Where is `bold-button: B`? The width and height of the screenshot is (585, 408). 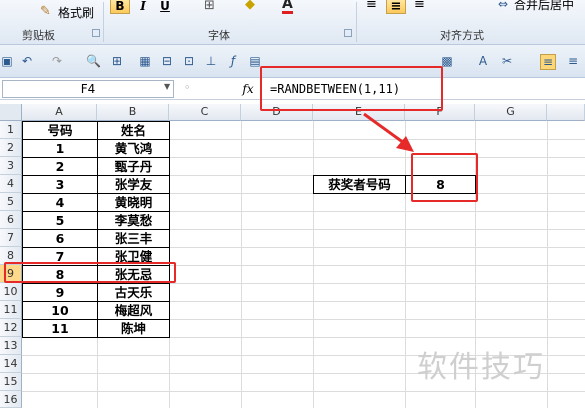 bold-button: B is located at coordinates (120, 7).